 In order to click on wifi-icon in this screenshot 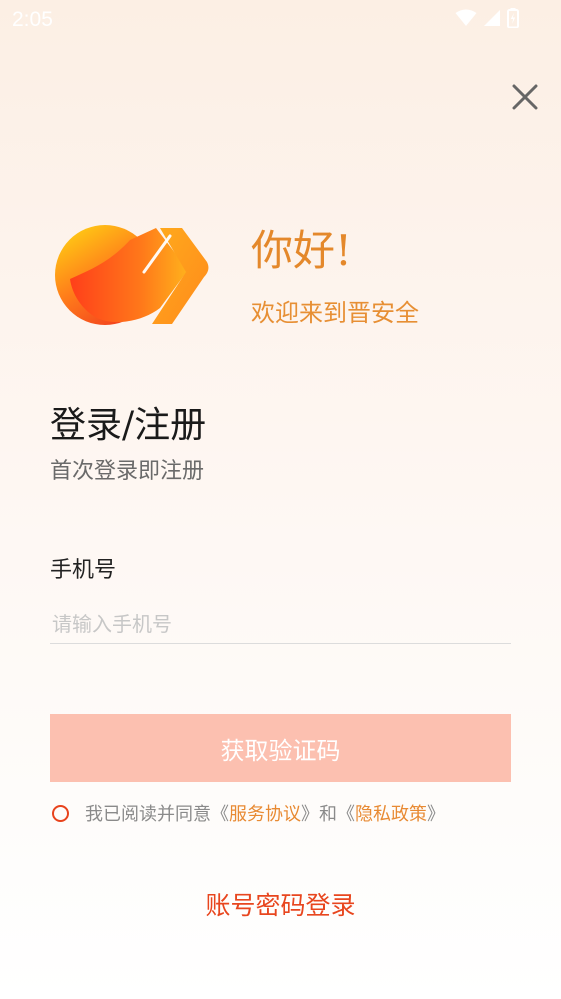, I will do `click(466, 17)`.